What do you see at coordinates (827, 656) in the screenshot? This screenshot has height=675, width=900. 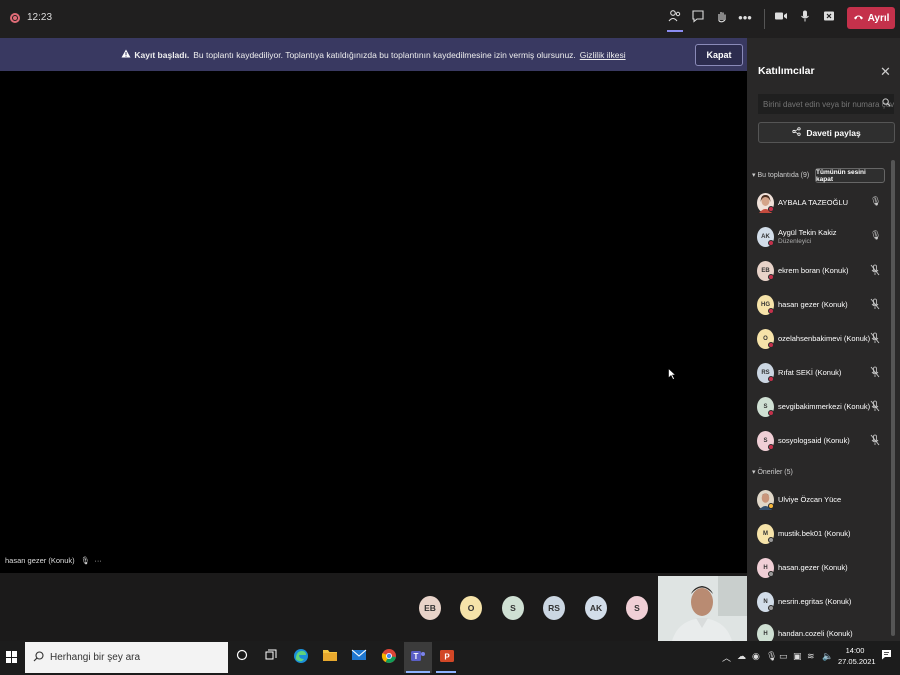 I see `volume-icon: 🔈` at bounding box center [827, 656].